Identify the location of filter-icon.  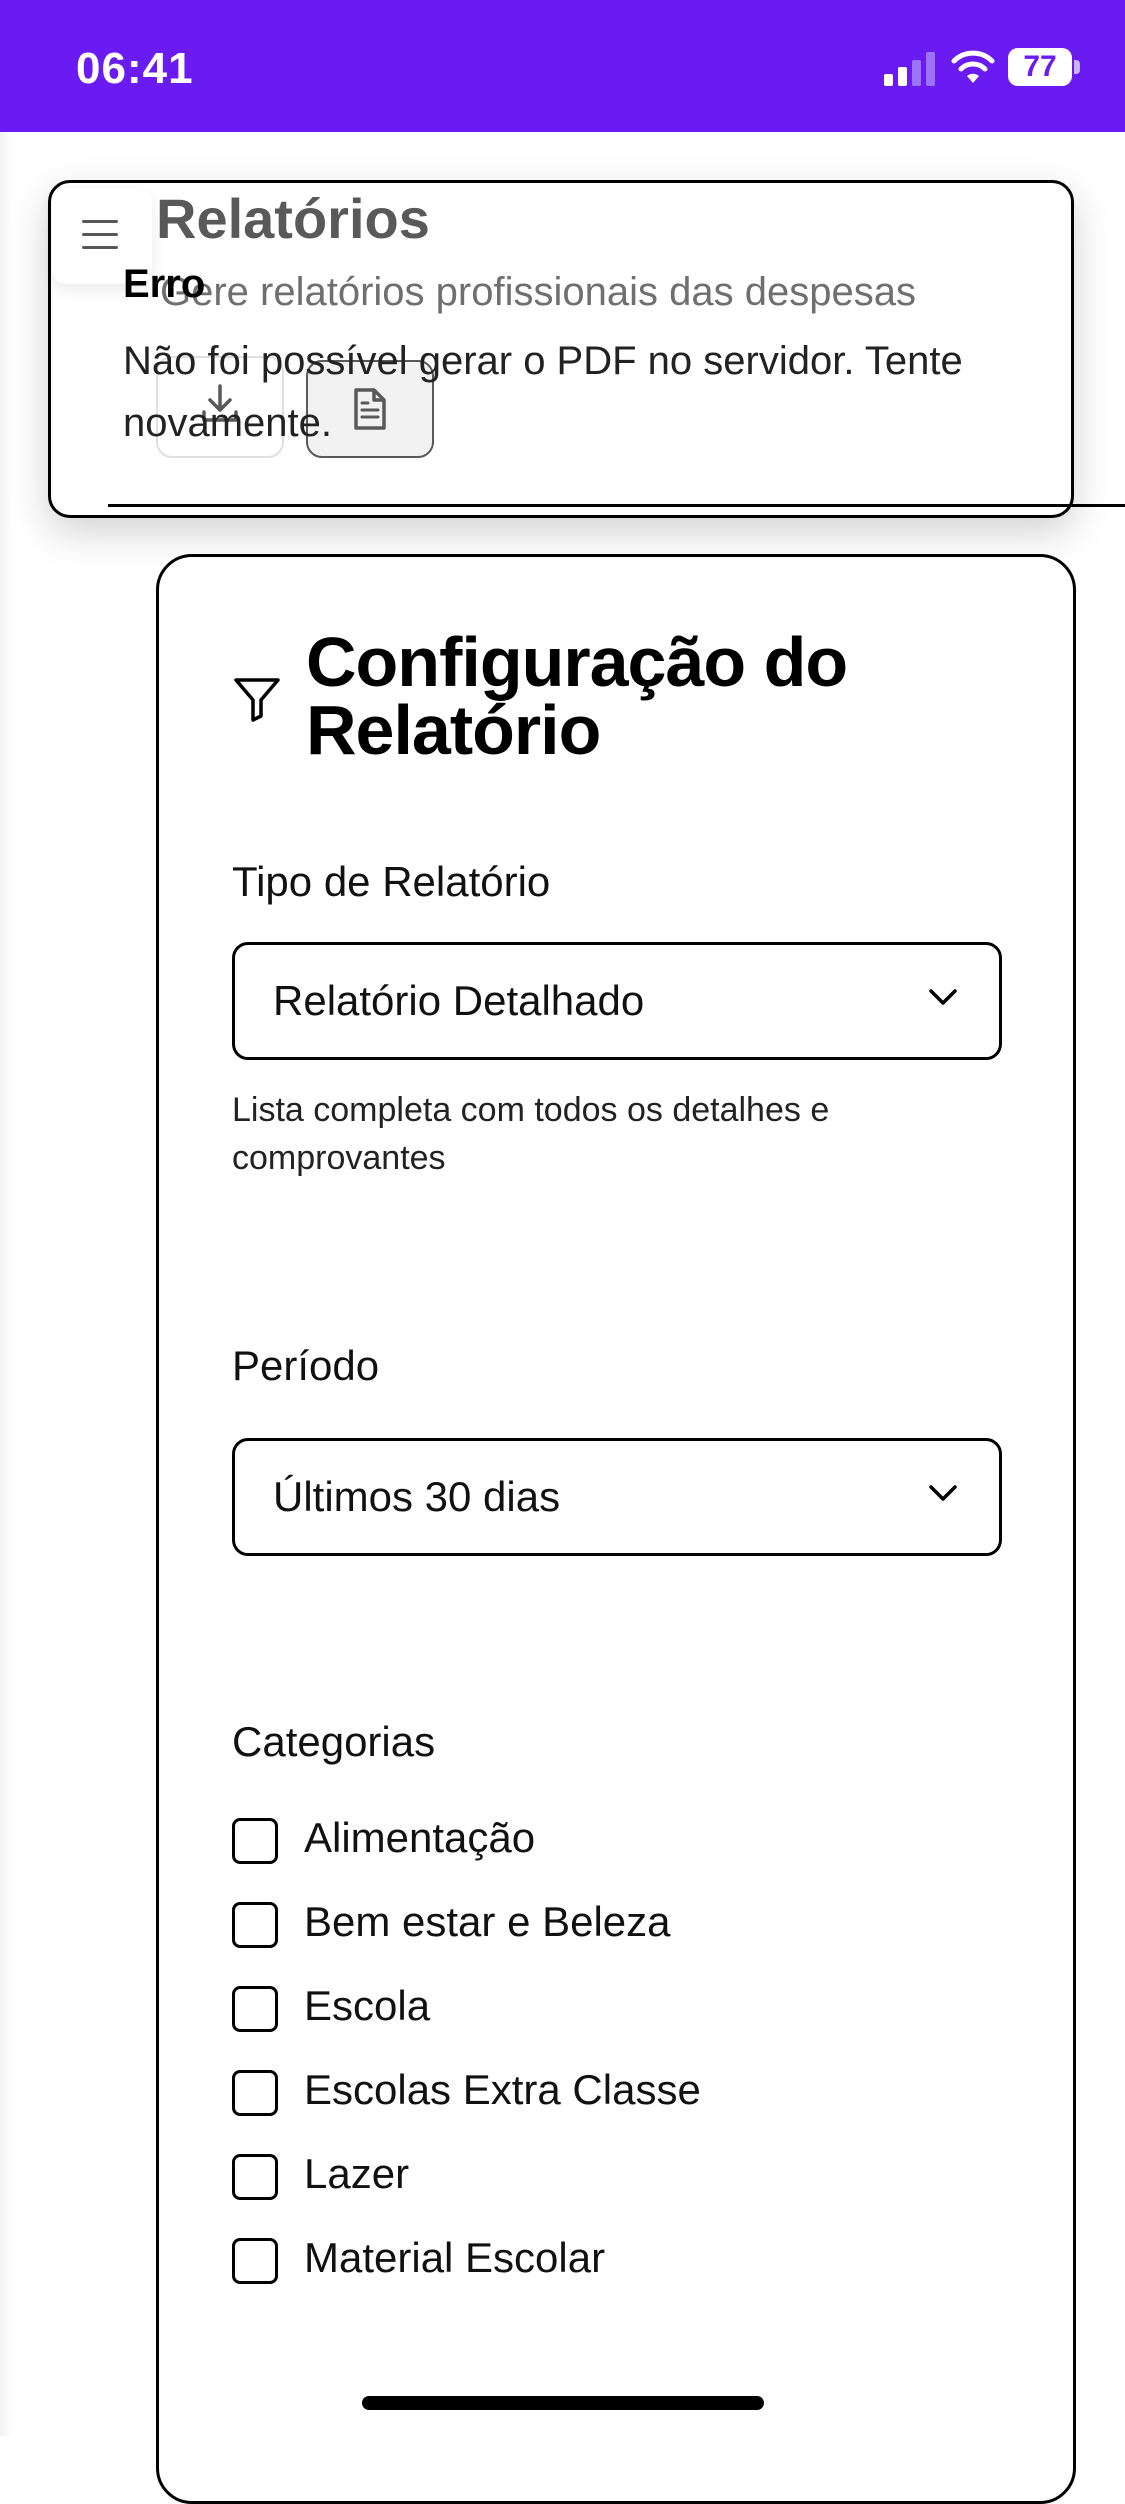
(257, 700).